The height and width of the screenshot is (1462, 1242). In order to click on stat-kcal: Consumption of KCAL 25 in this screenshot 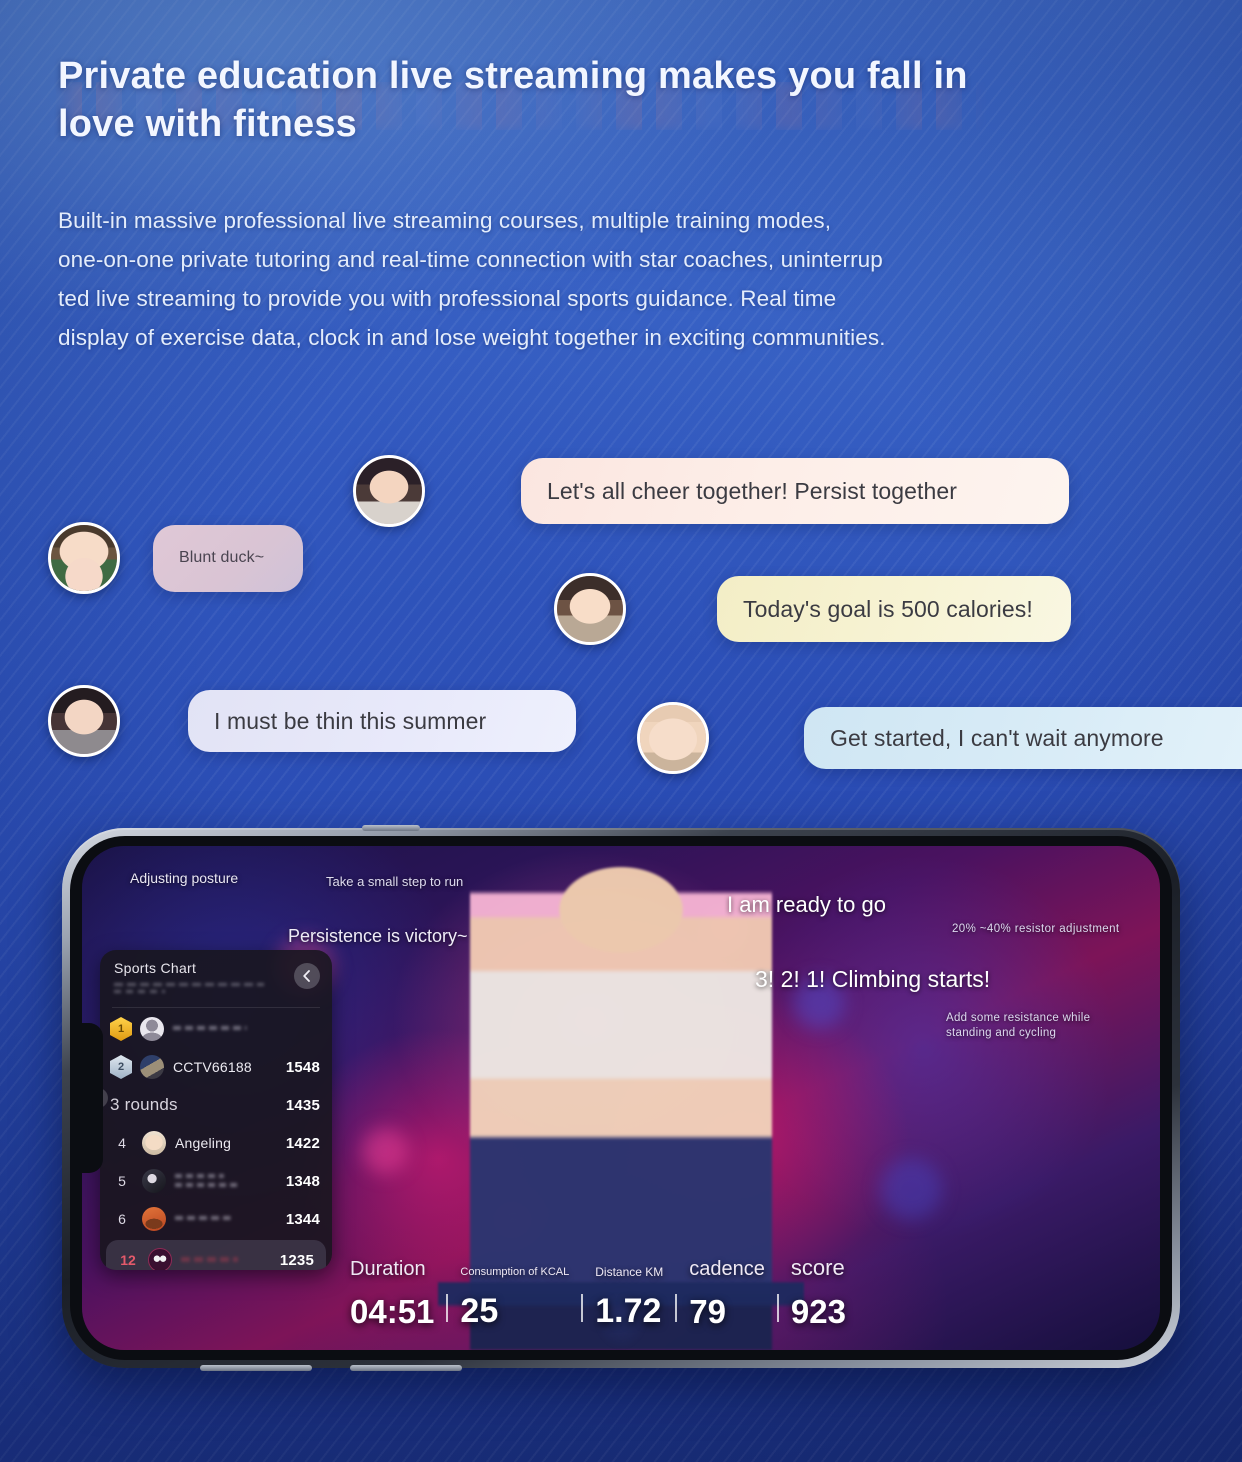, I will do `click(515, 1298)`.